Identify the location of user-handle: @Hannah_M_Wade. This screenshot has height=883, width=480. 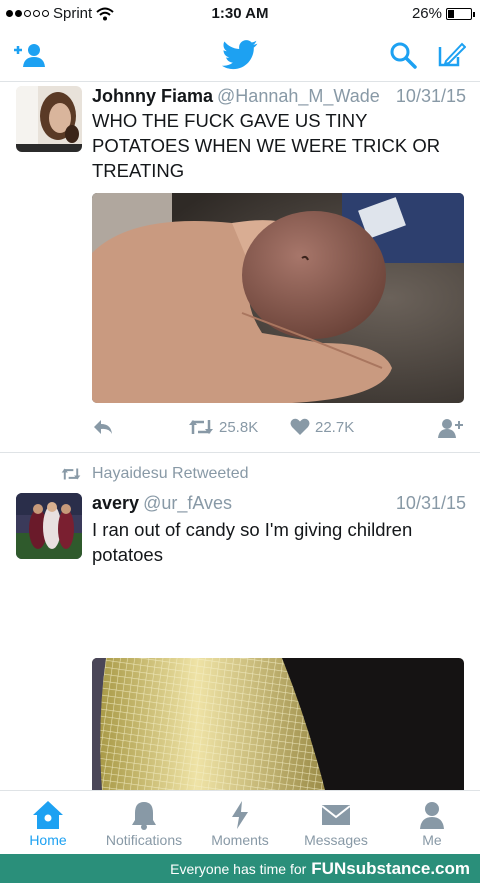
(298, 96).